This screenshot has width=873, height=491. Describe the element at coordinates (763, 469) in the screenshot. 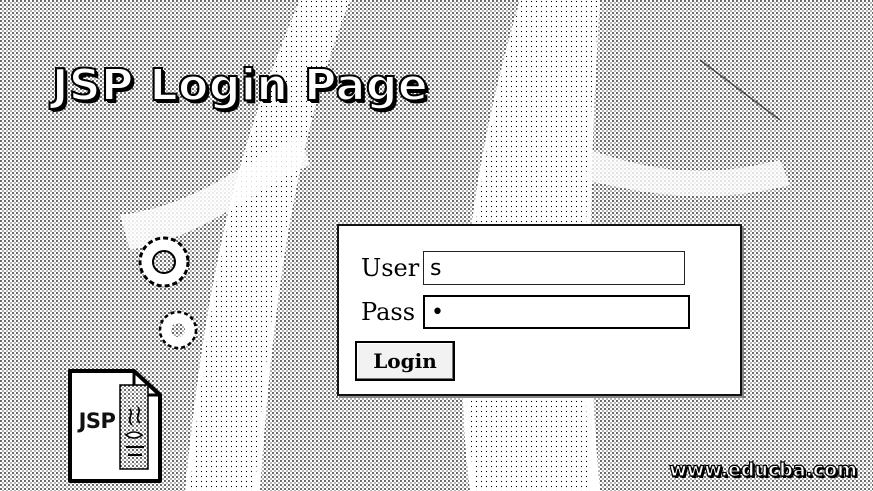

I see `site-credit: www.educba.com` at that location.